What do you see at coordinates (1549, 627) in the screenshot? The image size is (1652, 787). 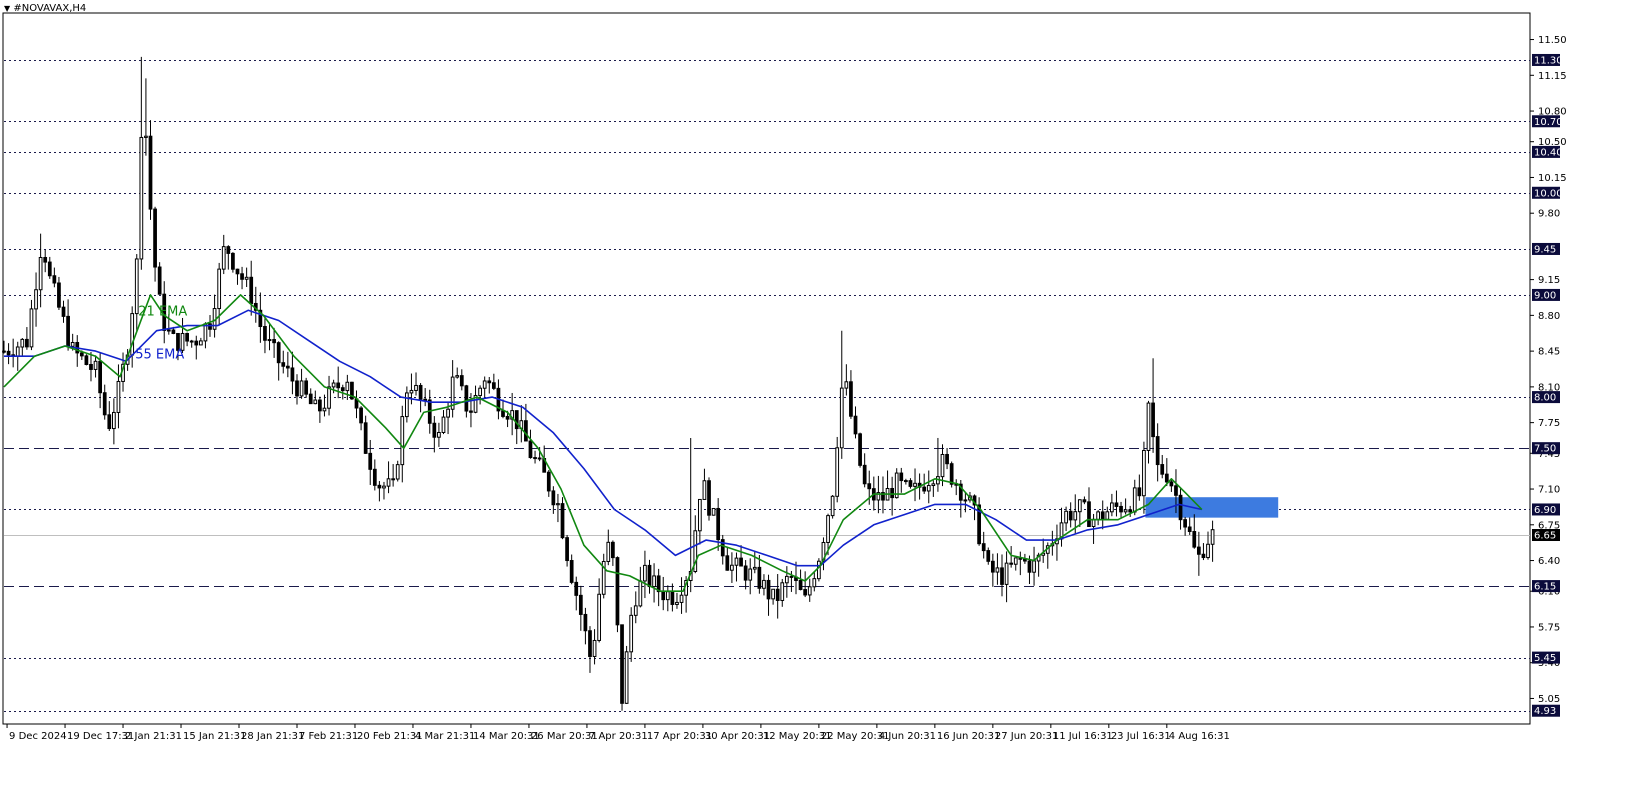 I see `y-tick-label: 5.75` at bounding box center [1549, 627].